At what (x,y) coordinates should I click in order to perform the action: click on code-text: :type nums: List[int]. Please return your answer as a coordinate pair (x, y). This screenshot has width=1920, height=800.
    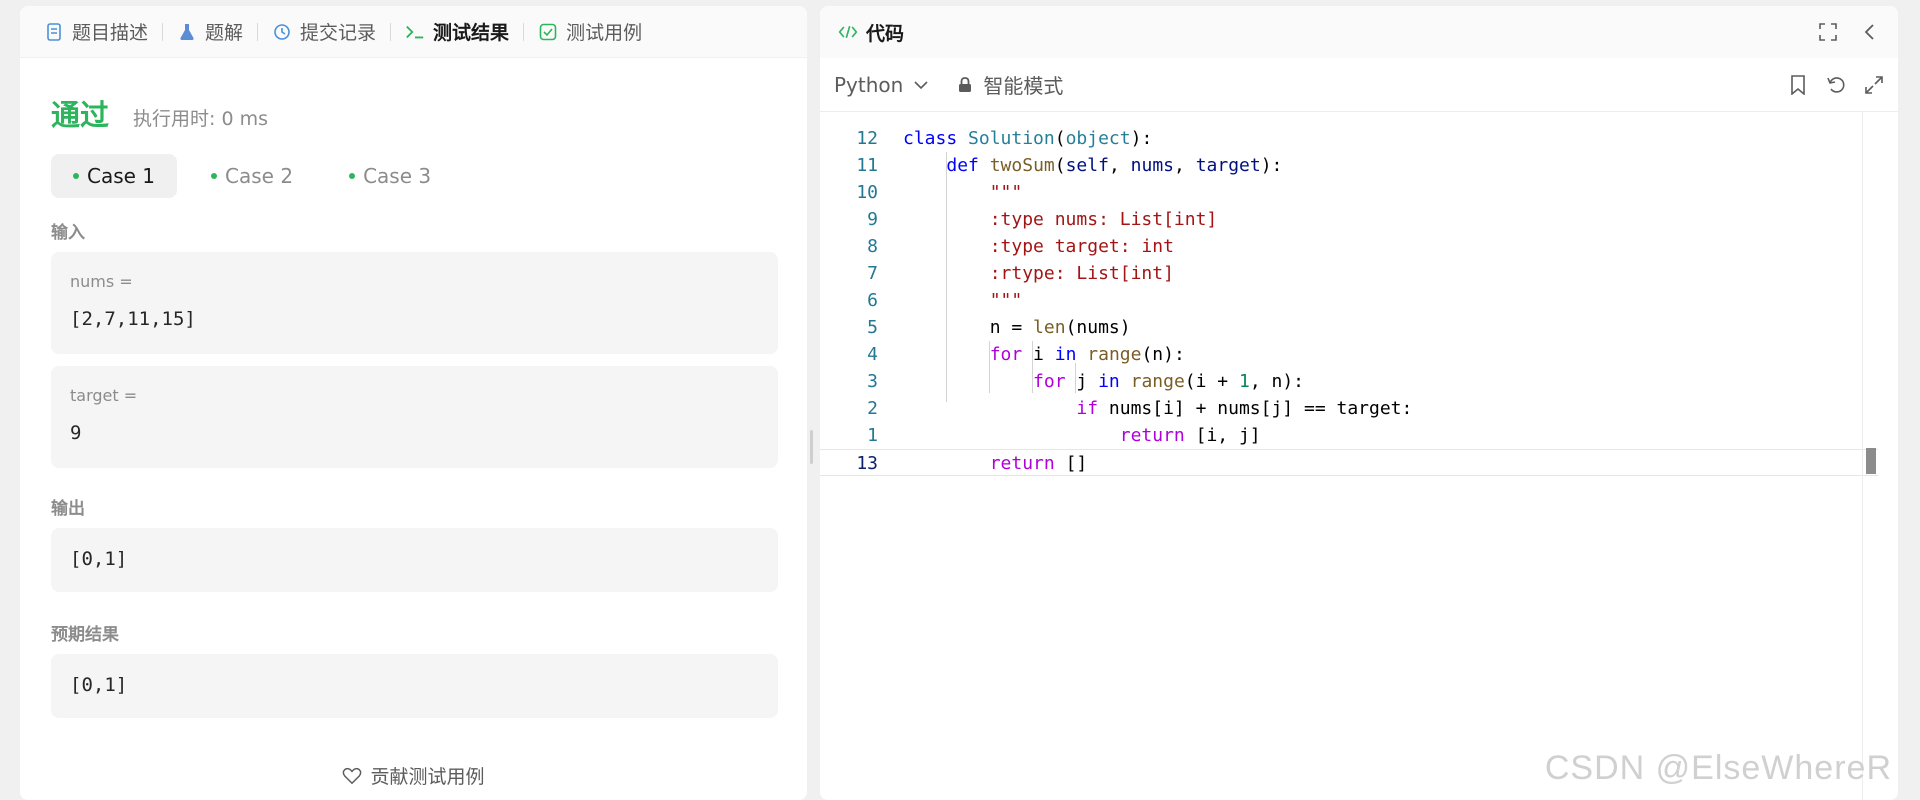
    Looking at the image, I should click on (1060, 219).